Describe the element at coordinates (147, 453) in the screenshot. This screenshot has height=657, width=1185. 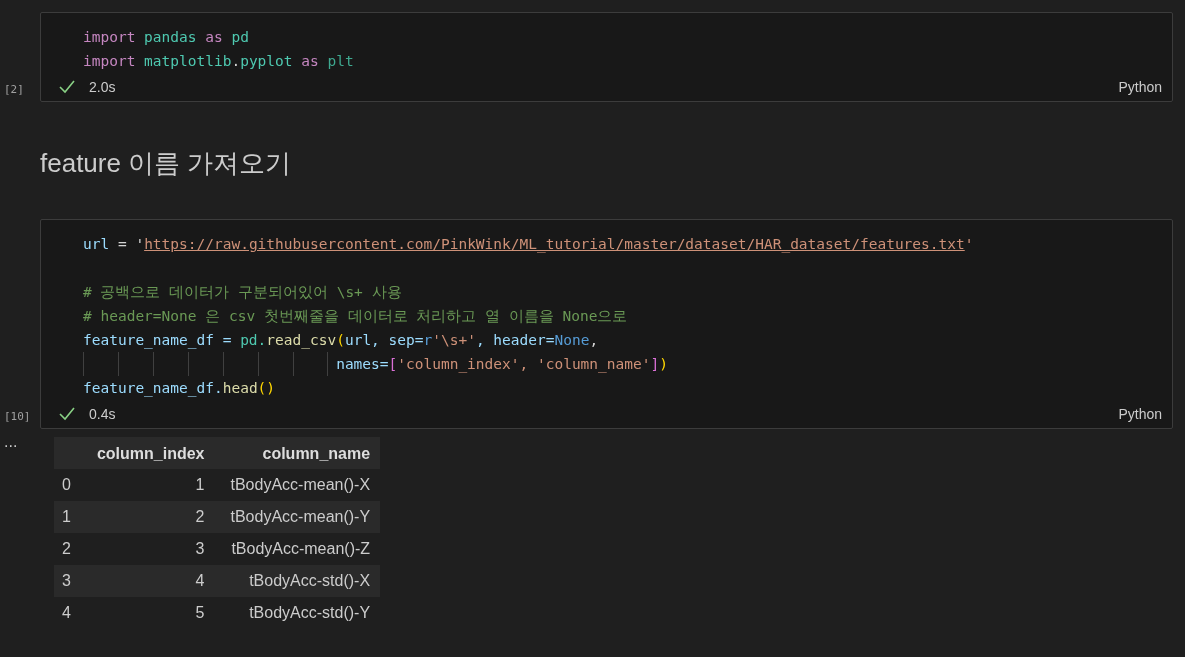
I see `column-header: column_index` at that location.